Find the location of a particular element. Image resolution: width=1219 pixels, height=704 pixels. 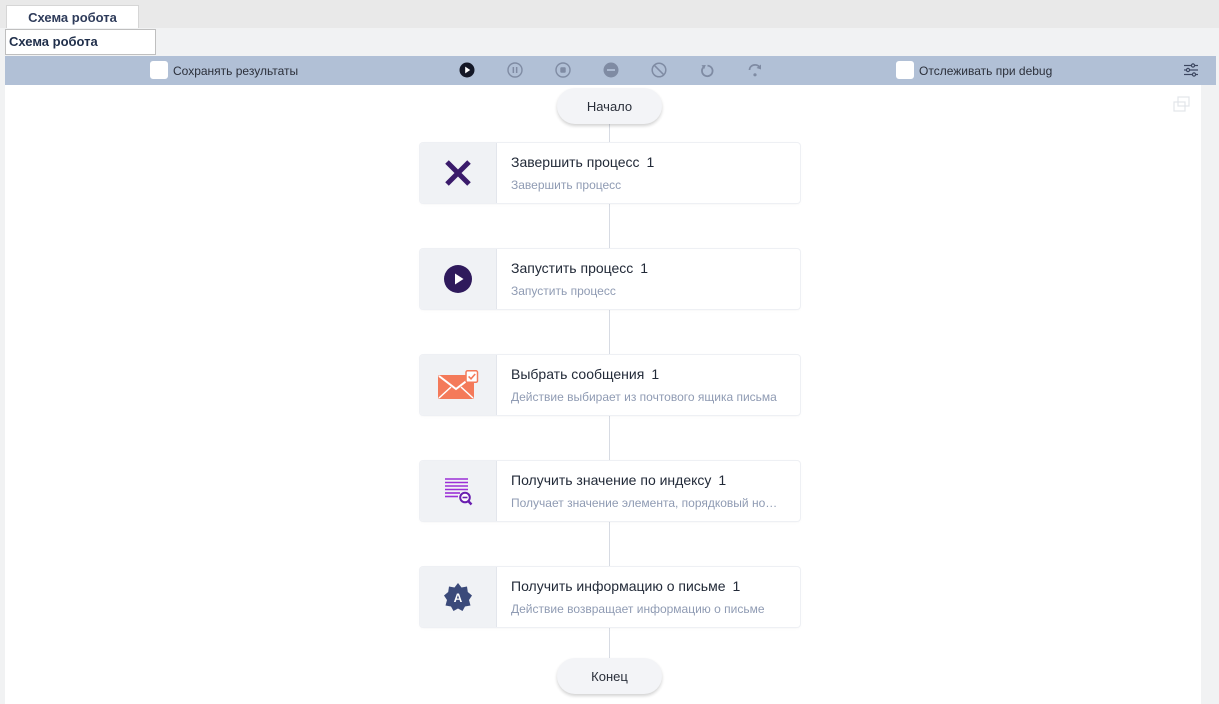

save-results-label: Сохранять результаты is located at coordinates (236, 71).